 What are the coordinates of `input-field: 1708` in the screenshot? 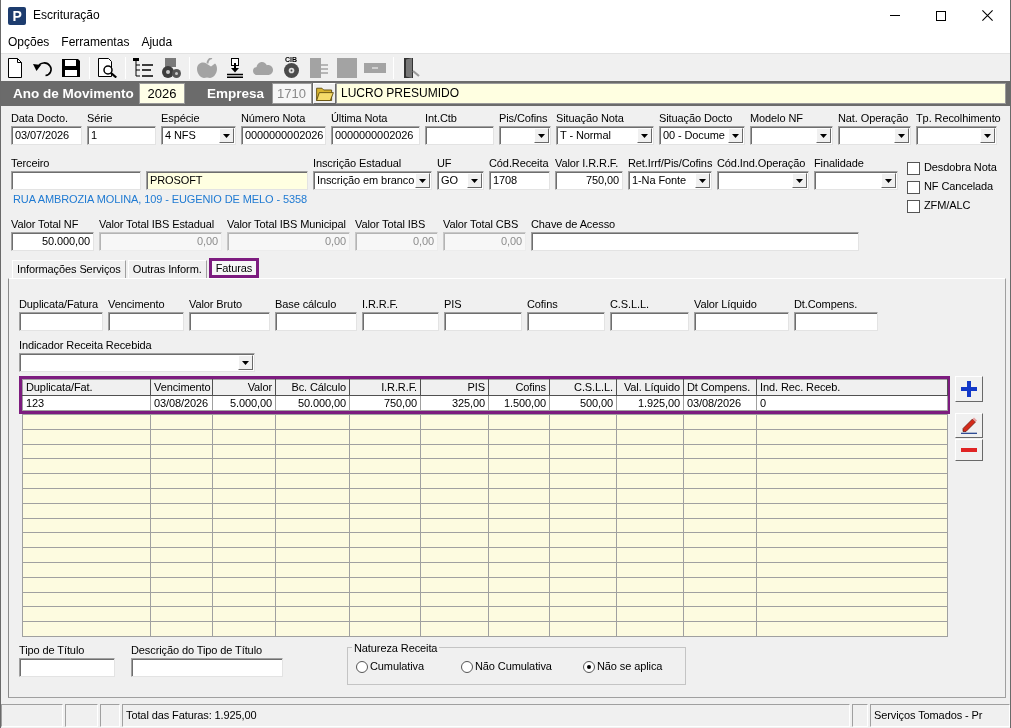 It's located at (519, 180).